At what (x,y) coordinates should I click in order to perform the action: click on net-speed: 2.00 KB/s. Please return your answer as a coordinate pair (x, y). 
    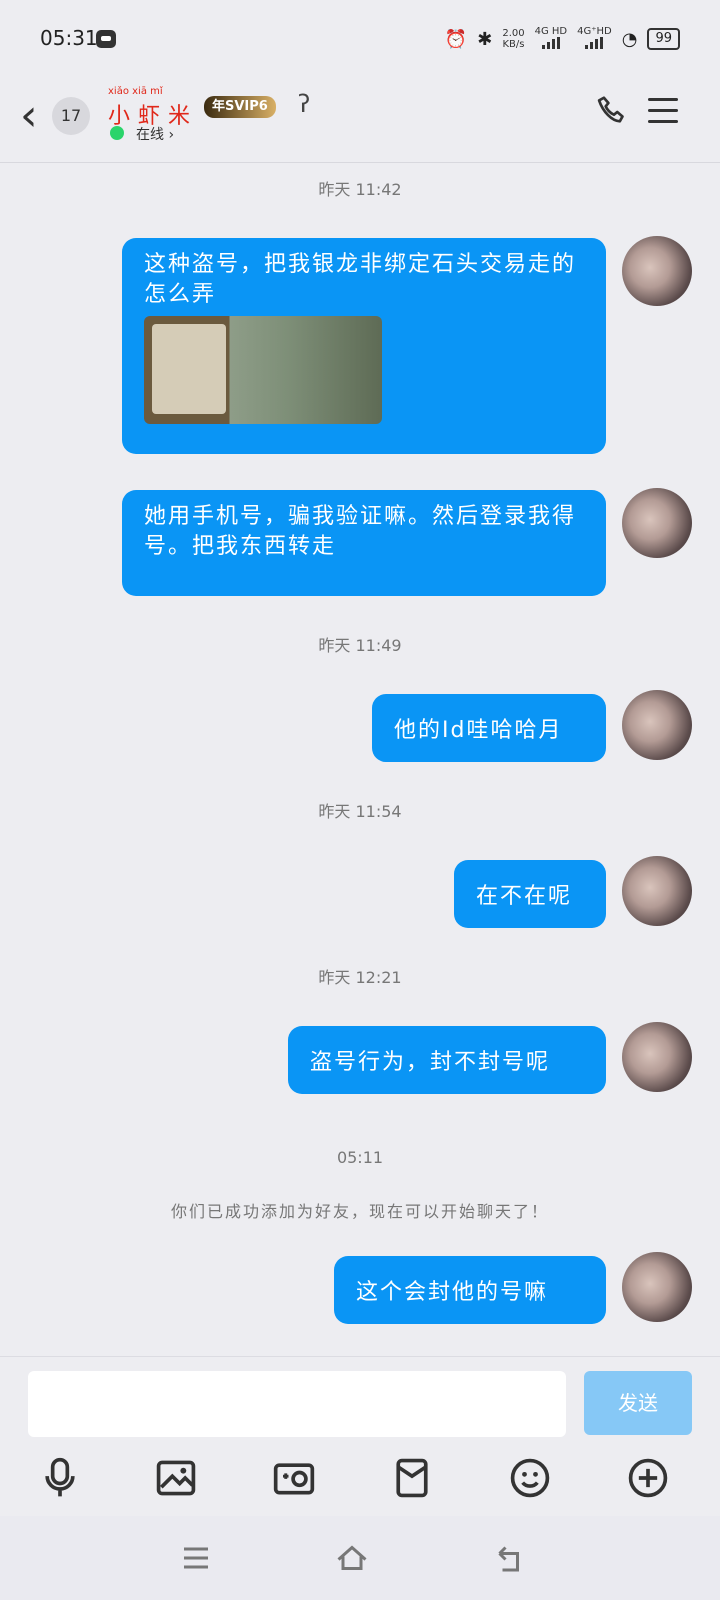
    Looking at the image, I should click on (513, 39).